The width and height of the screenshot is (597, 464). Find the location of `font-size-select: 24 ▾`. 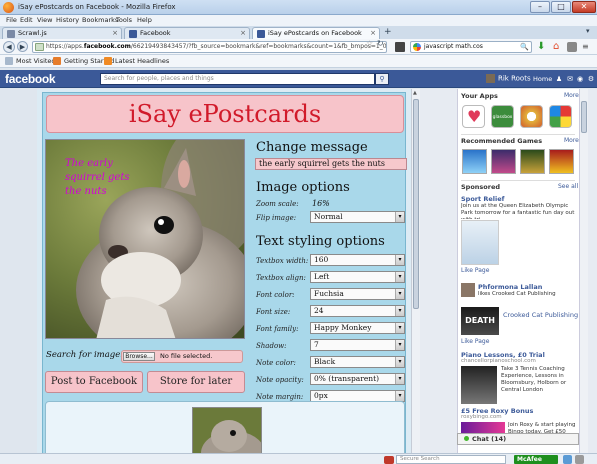

font-size-select: 24 ▾ is located at coordinates (357, 311).